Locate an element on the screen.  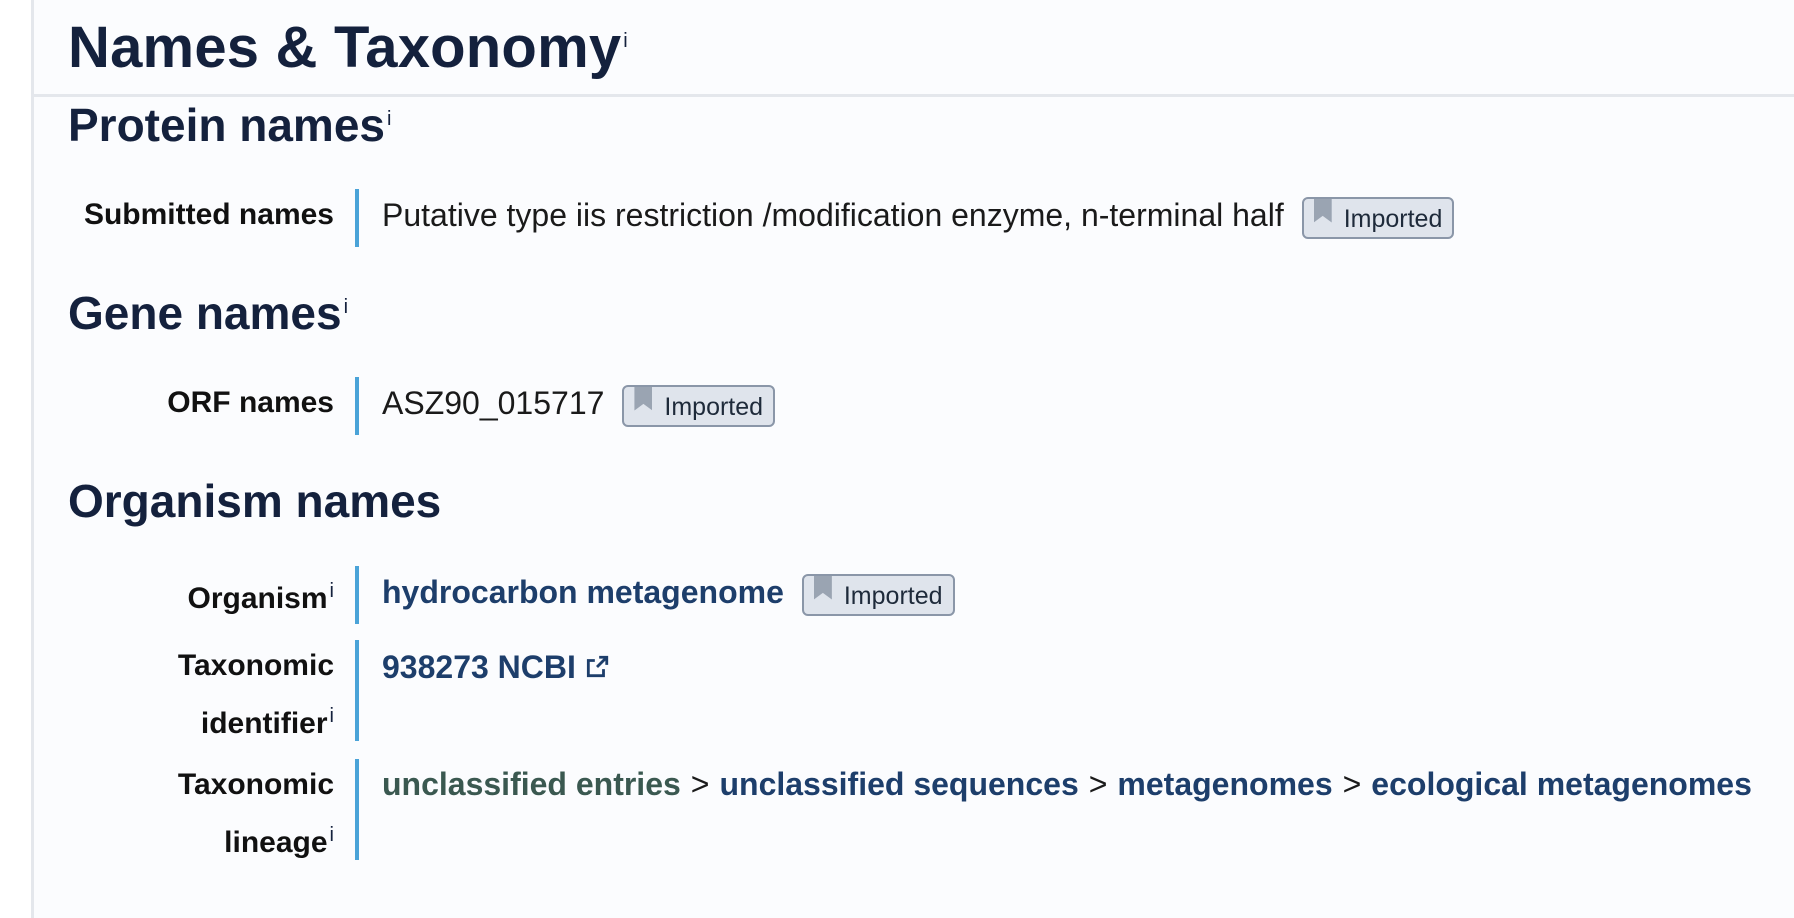
orf-names-label: ORF names is located at coordinates (250, 402).